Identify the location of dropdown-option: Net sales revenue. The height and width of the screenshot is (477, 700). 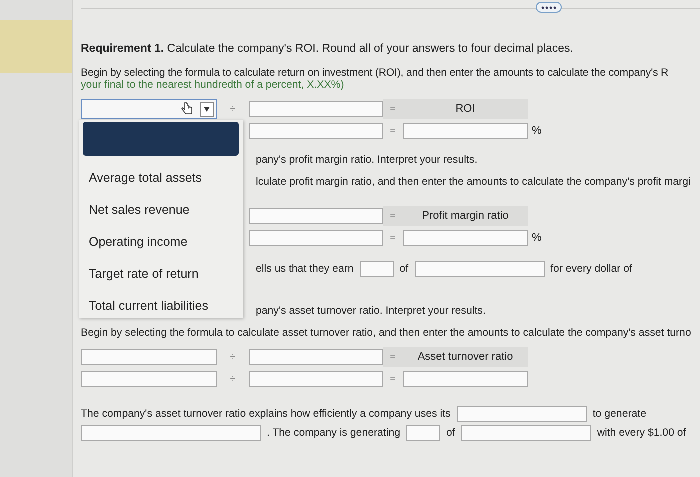
(161, 210).